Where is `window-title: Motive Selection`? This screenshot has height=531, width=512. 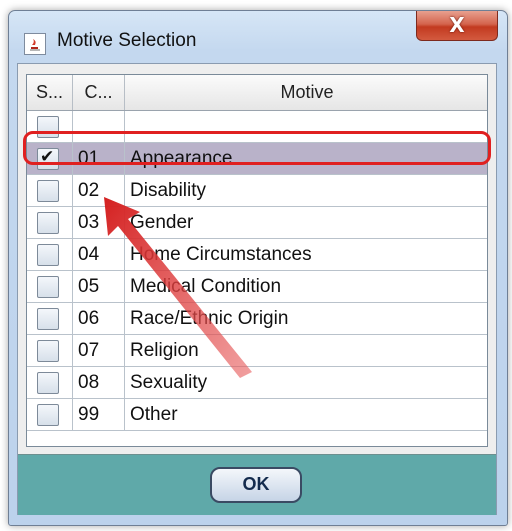
window-title: Motive Selection is located at coordinates (127, 40).